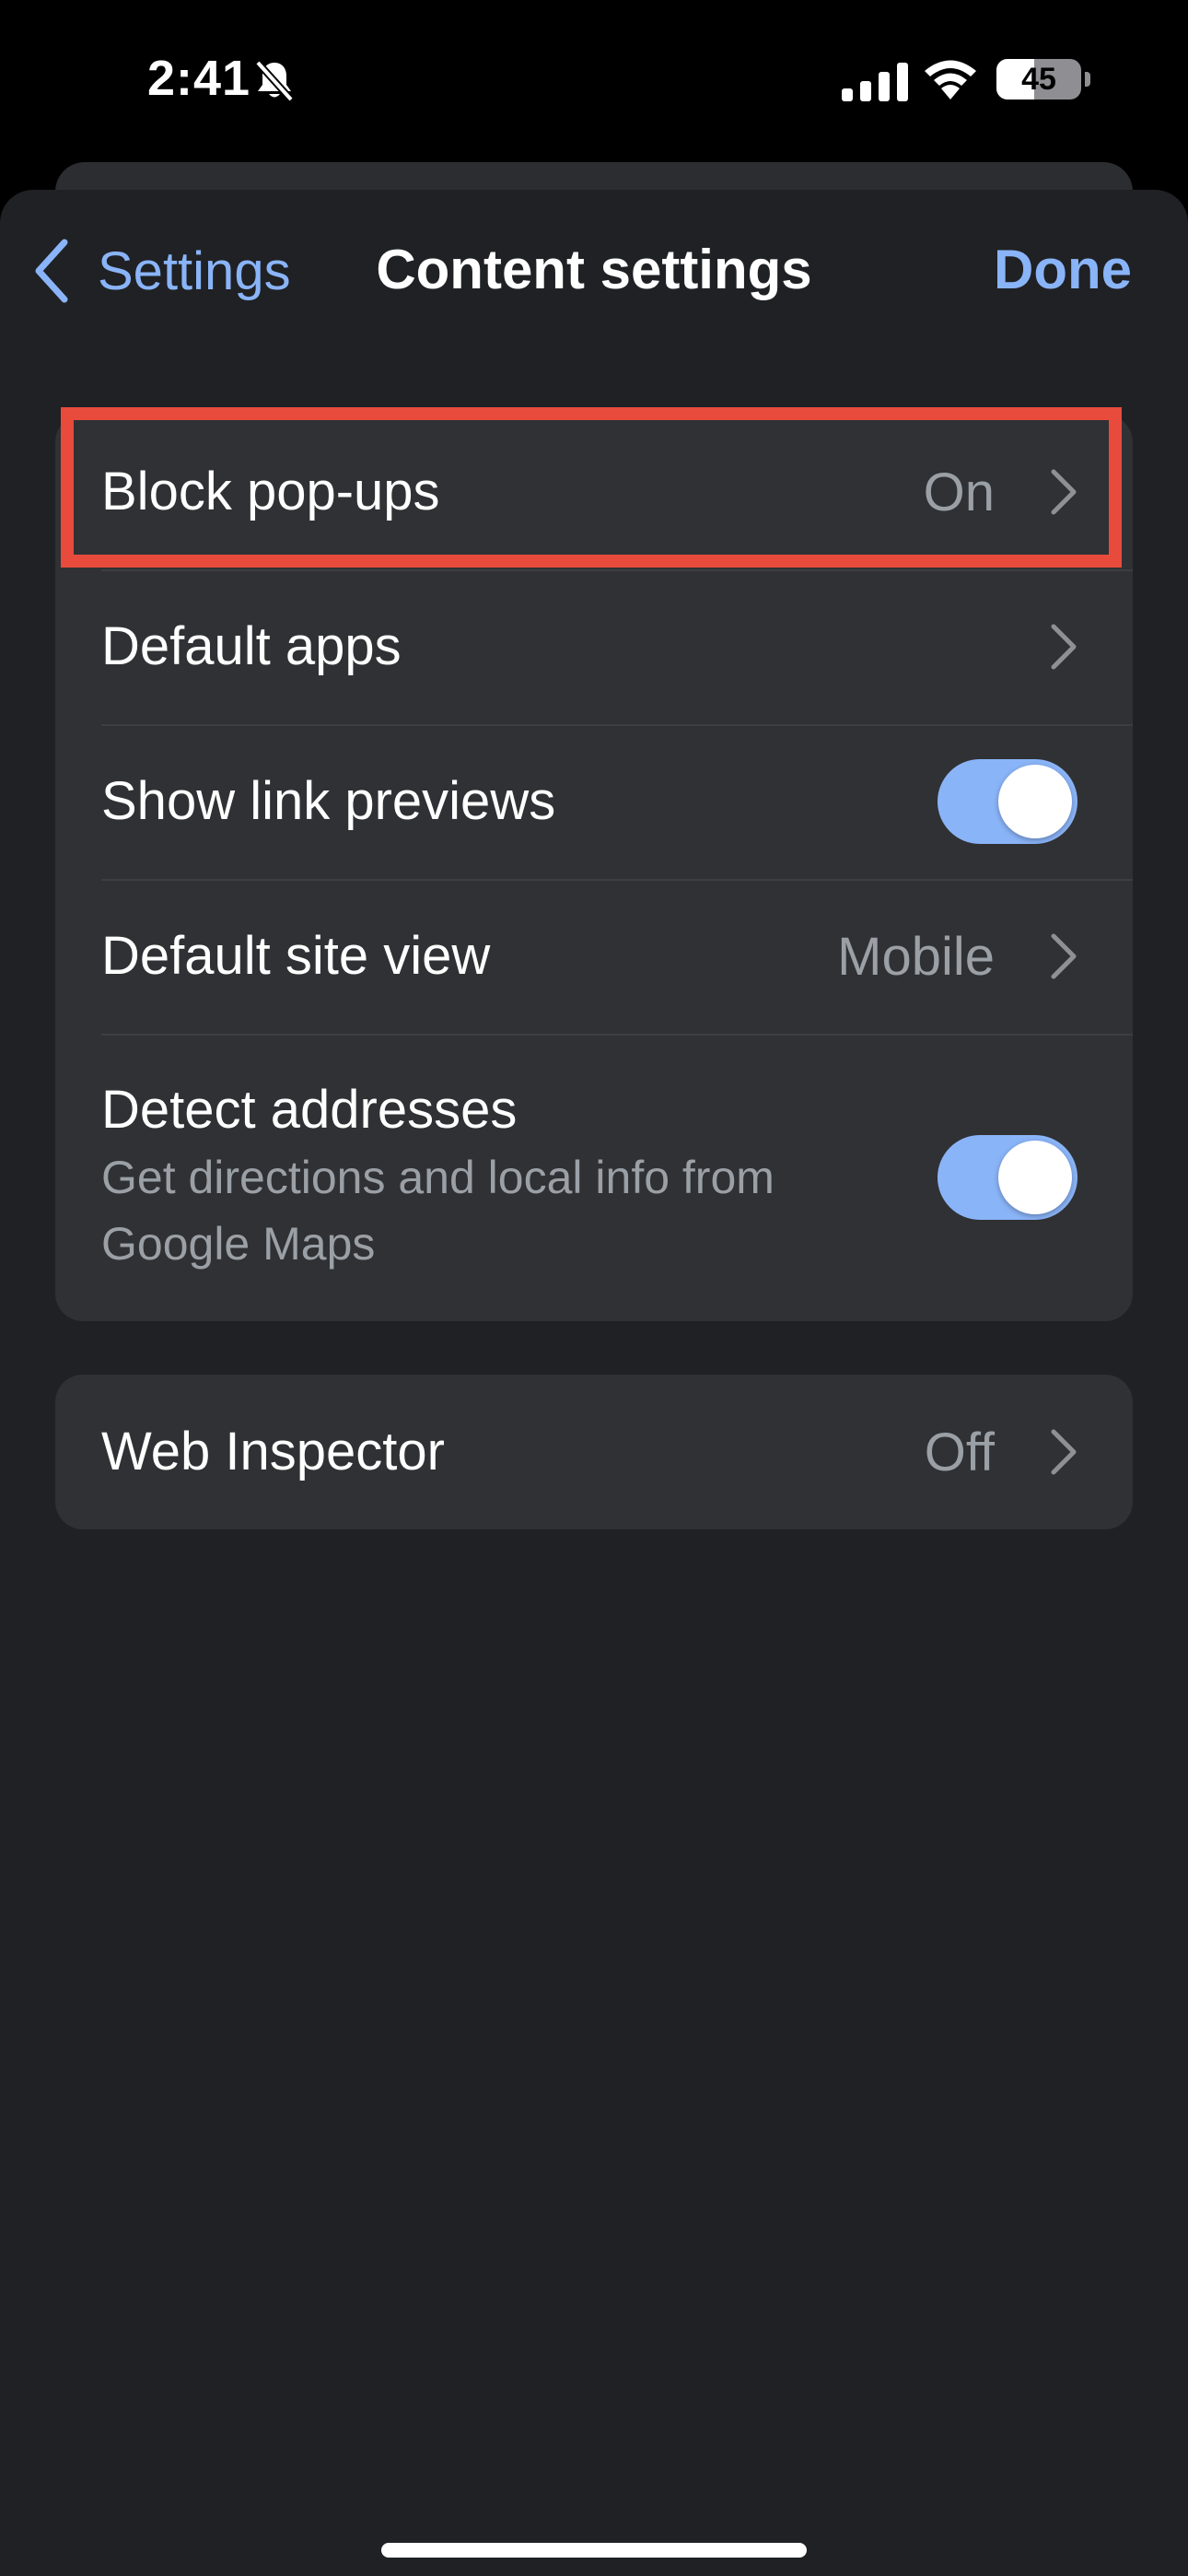 The width and height of the screenshot is (1188, 2576). What do you see at coordinates (273, 1451) in the screenshot?
I see `row-title: Web Inspector` at bounding box center [273, 1451].